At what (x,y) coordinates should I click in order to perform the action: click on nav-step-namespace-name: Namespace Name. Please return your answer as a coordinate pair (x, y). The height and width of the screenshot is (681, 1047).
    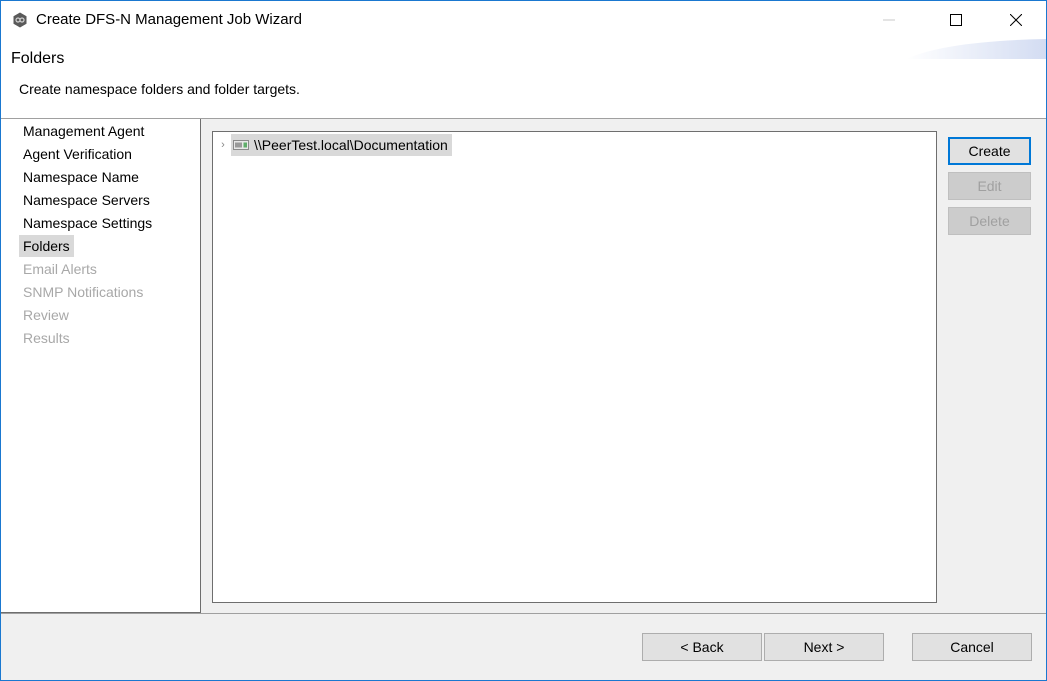
    Looking at the image, I should click on (81, 177).